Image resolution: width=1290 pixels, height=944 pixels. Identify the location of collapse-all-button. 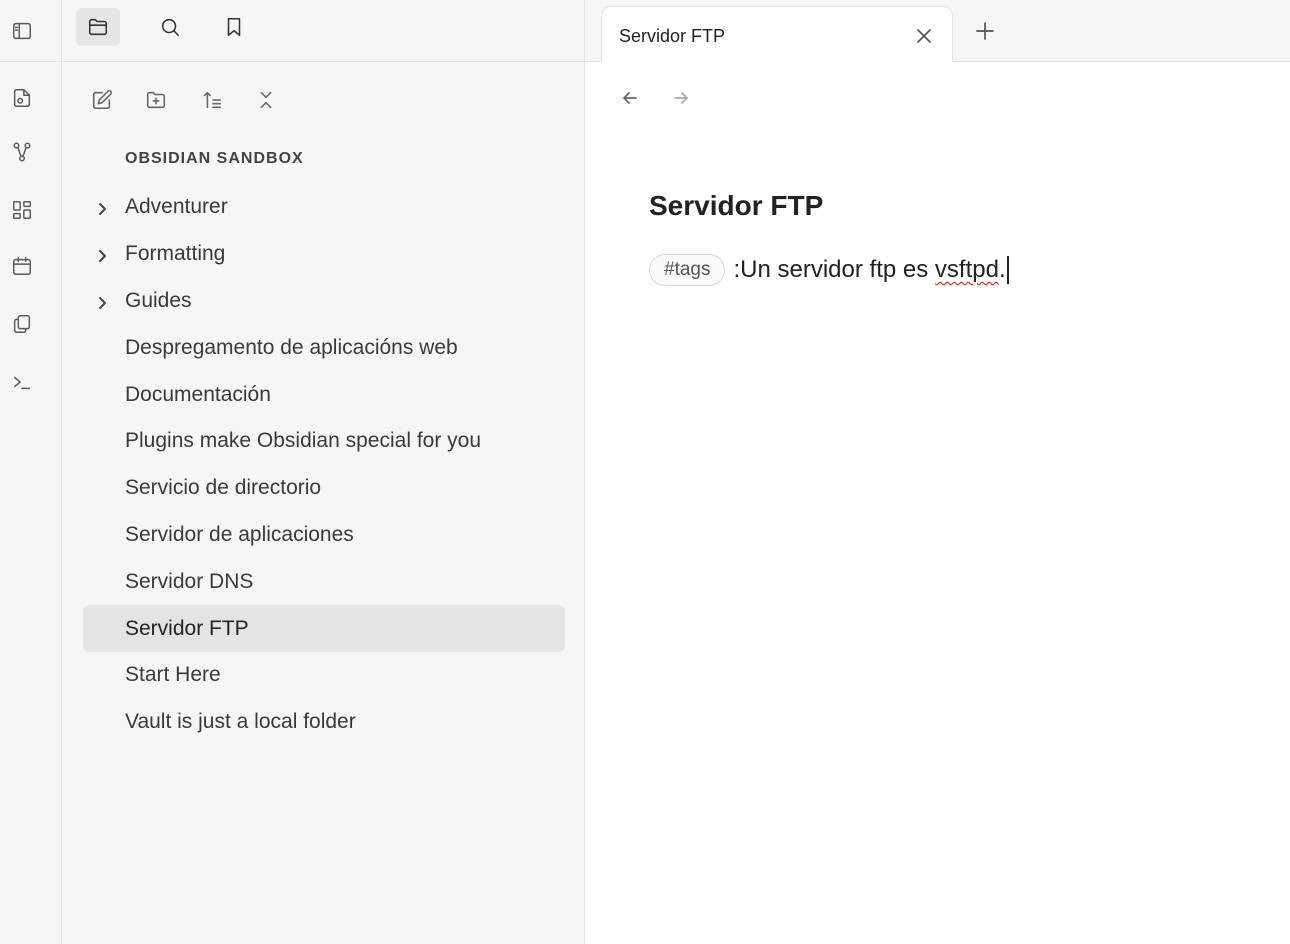
(266, 100).